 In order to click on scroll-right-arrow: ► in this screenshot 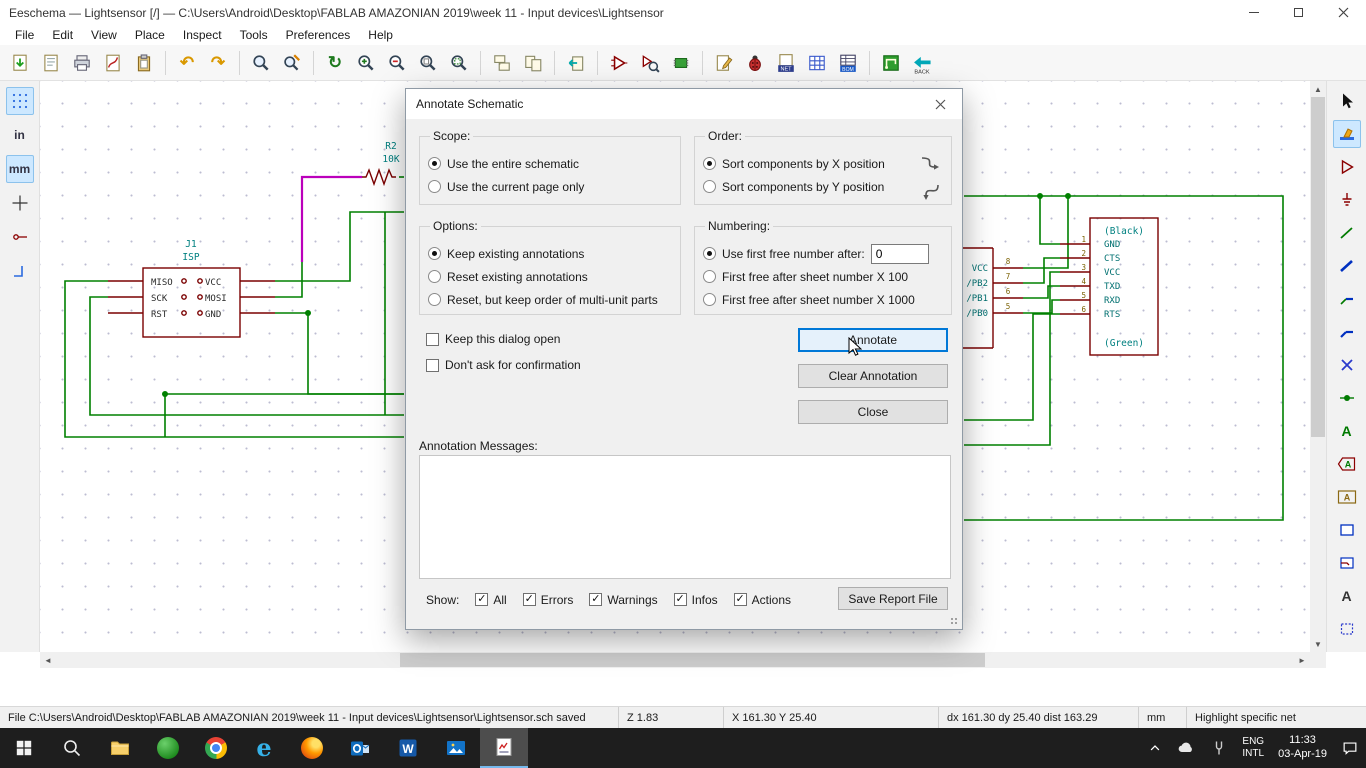, I will do `click(1302, 660)`.